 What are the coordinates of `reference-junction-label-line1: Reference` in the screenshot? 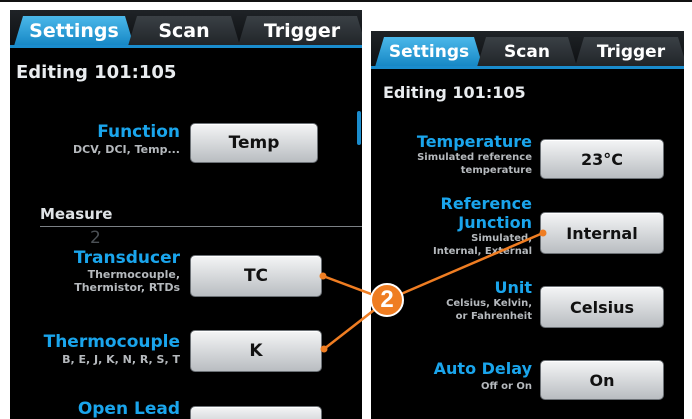 It's located at (486, 203).